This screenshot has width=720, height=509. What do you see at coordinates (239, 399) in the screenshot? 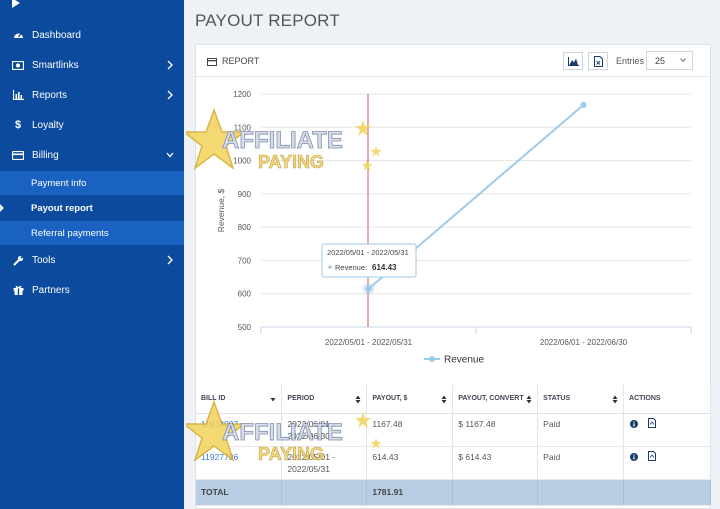
I see `column-header-bill-id: BILL ID` at bounding box center [239, 399].